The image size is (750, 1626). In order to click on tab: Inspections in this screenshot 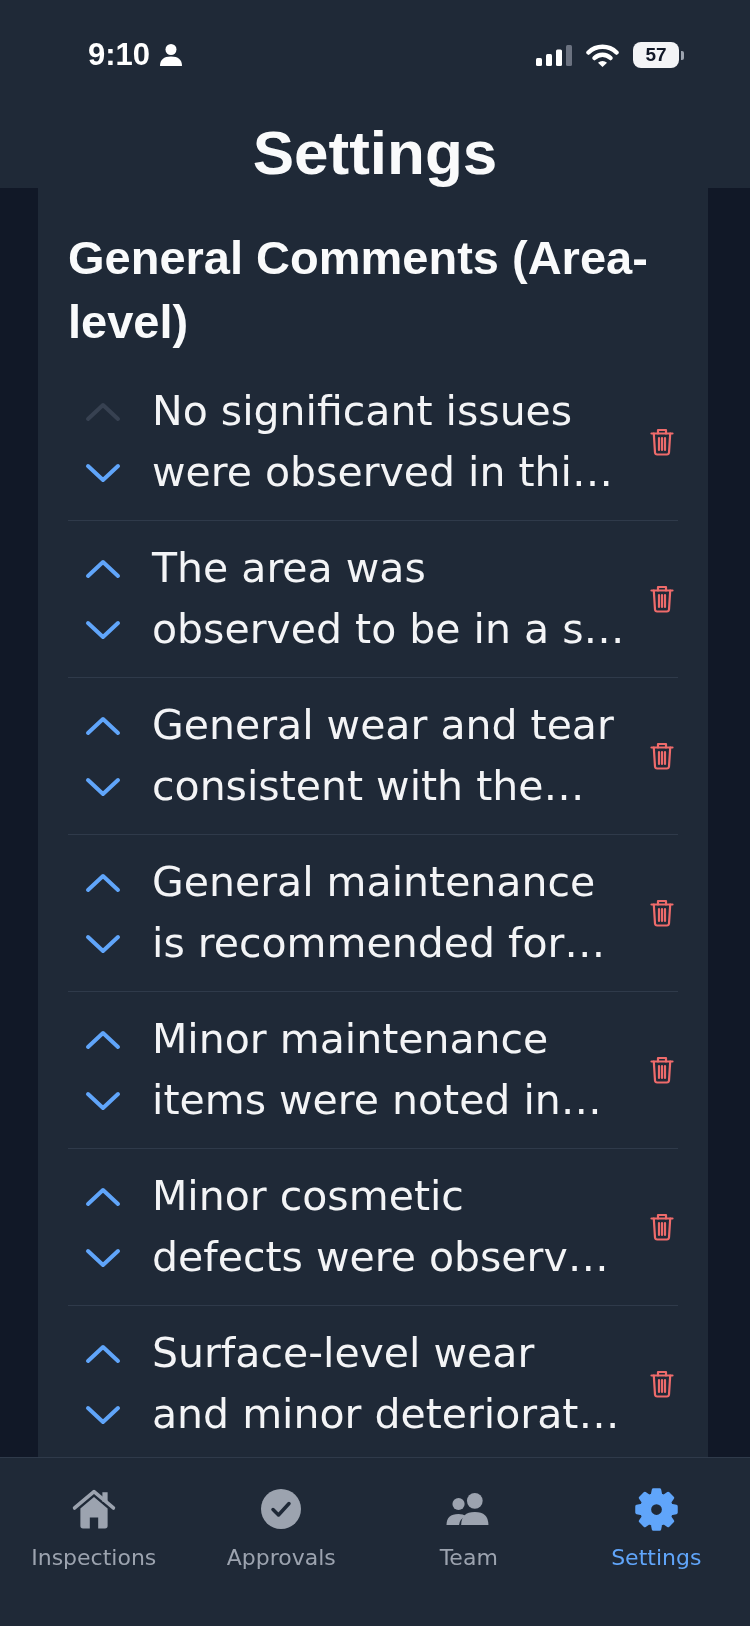, I will do `click(94, 1529)`.